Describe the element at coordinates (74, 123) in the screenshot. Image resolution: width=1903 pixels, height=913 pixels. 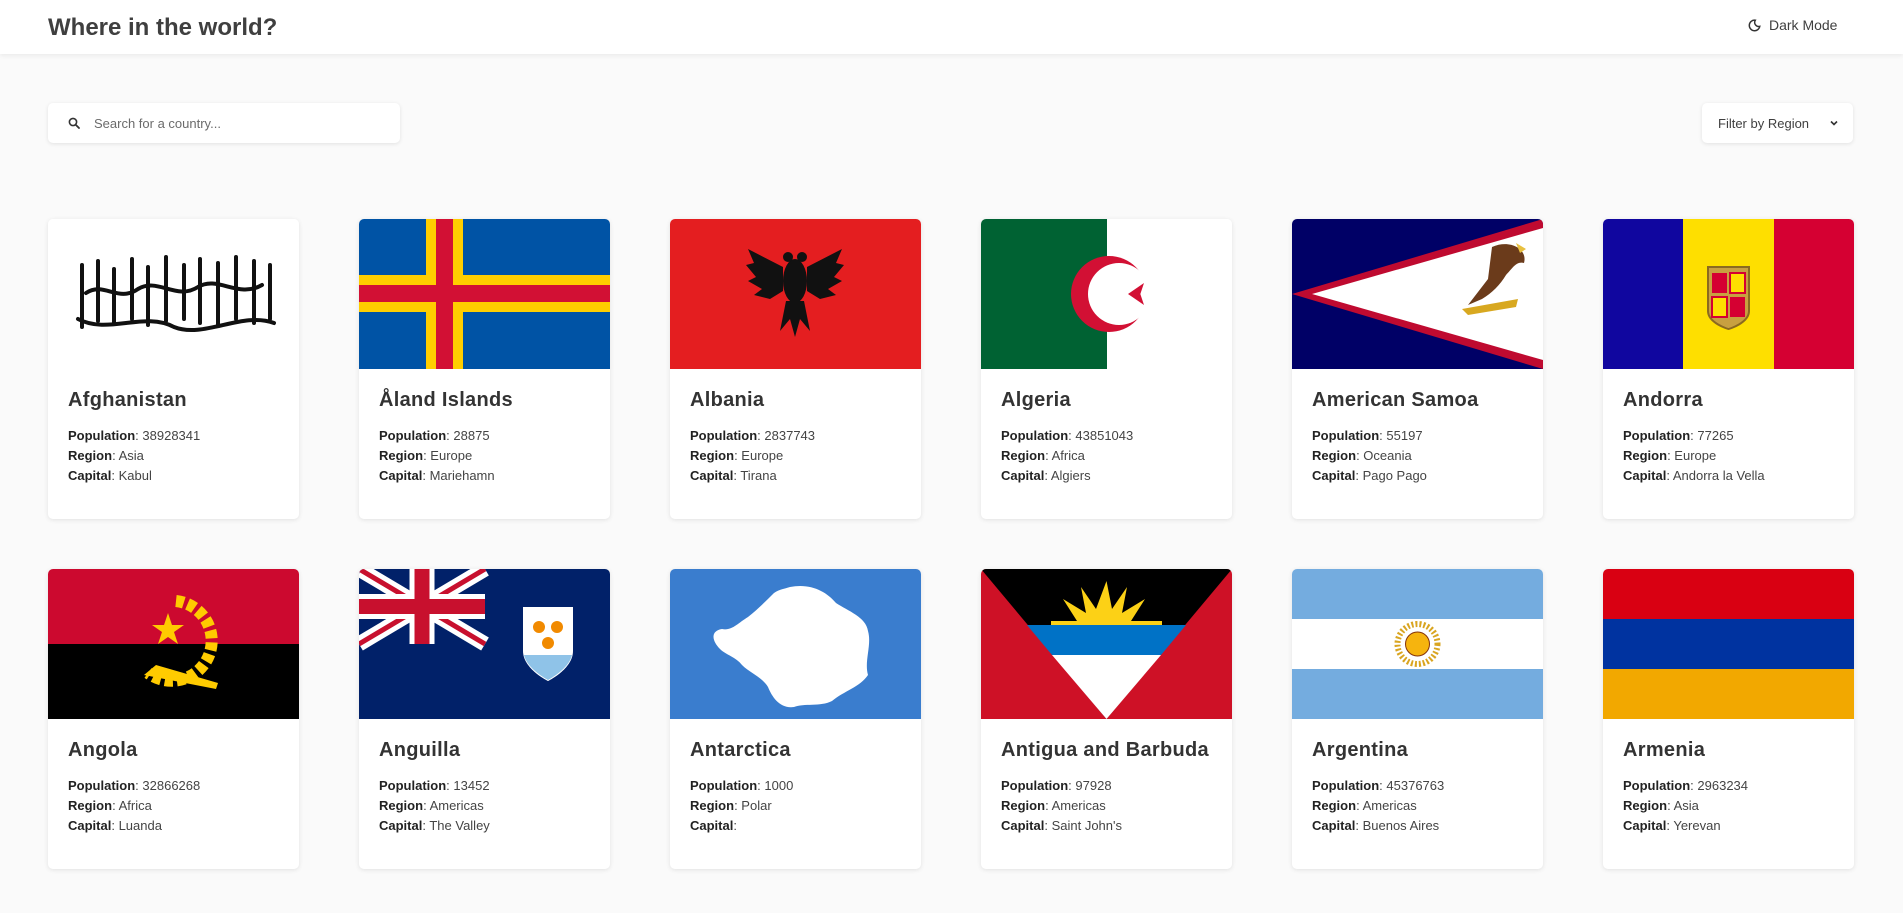
I see `search-icon` at that location.